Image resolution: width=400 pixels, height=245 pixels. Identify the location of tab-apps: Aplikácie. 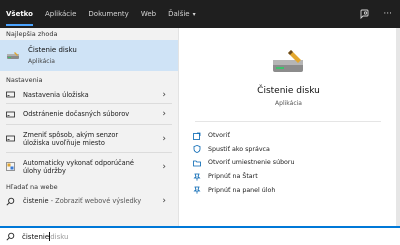
(60, 14).